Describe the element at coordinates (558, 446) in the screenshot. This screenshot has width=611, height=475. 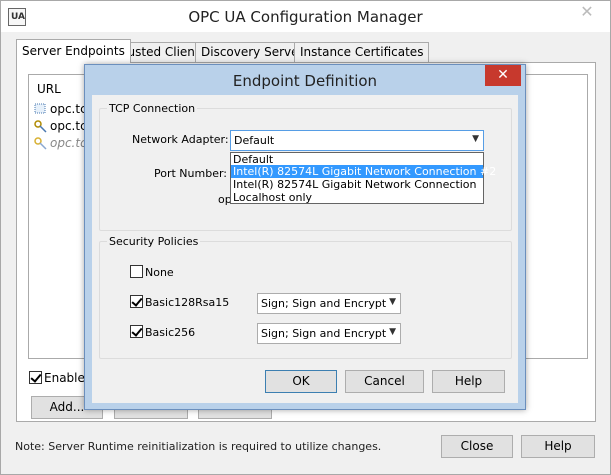
I see `help-button: Help` at that location.